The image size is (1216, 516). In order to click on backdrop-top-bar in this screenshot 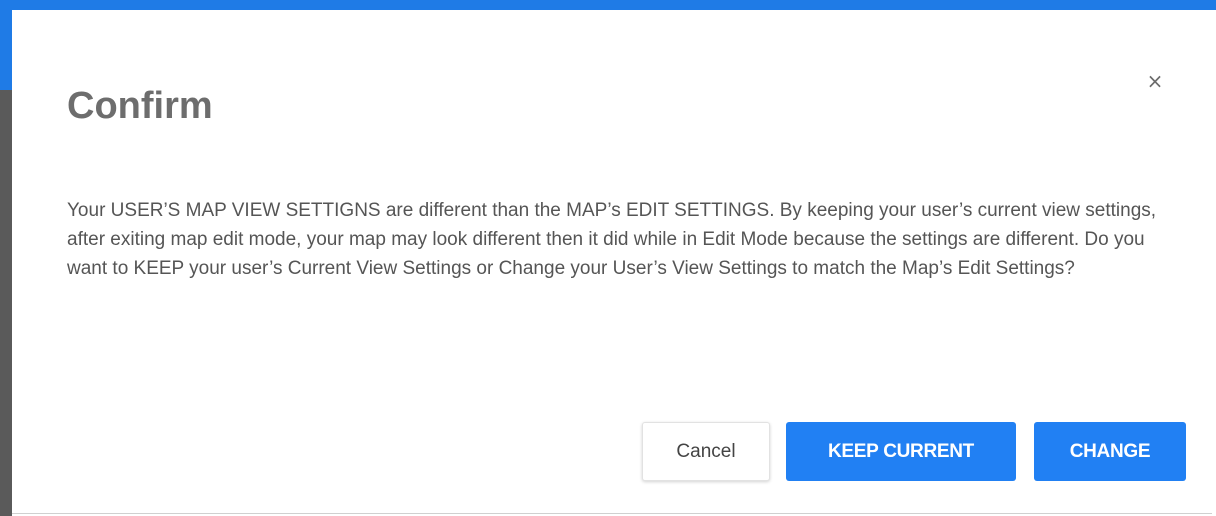, I will do `click(608, 5)`.